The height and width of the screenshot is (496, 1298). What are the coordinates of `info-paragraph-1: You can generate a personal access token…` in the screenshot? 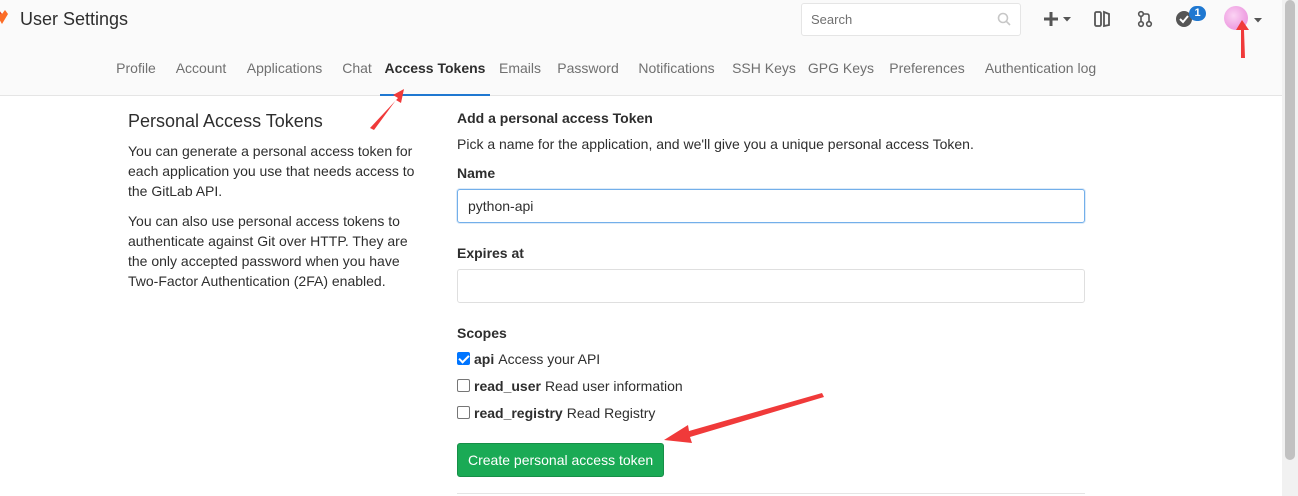 It's located at (271, 171).